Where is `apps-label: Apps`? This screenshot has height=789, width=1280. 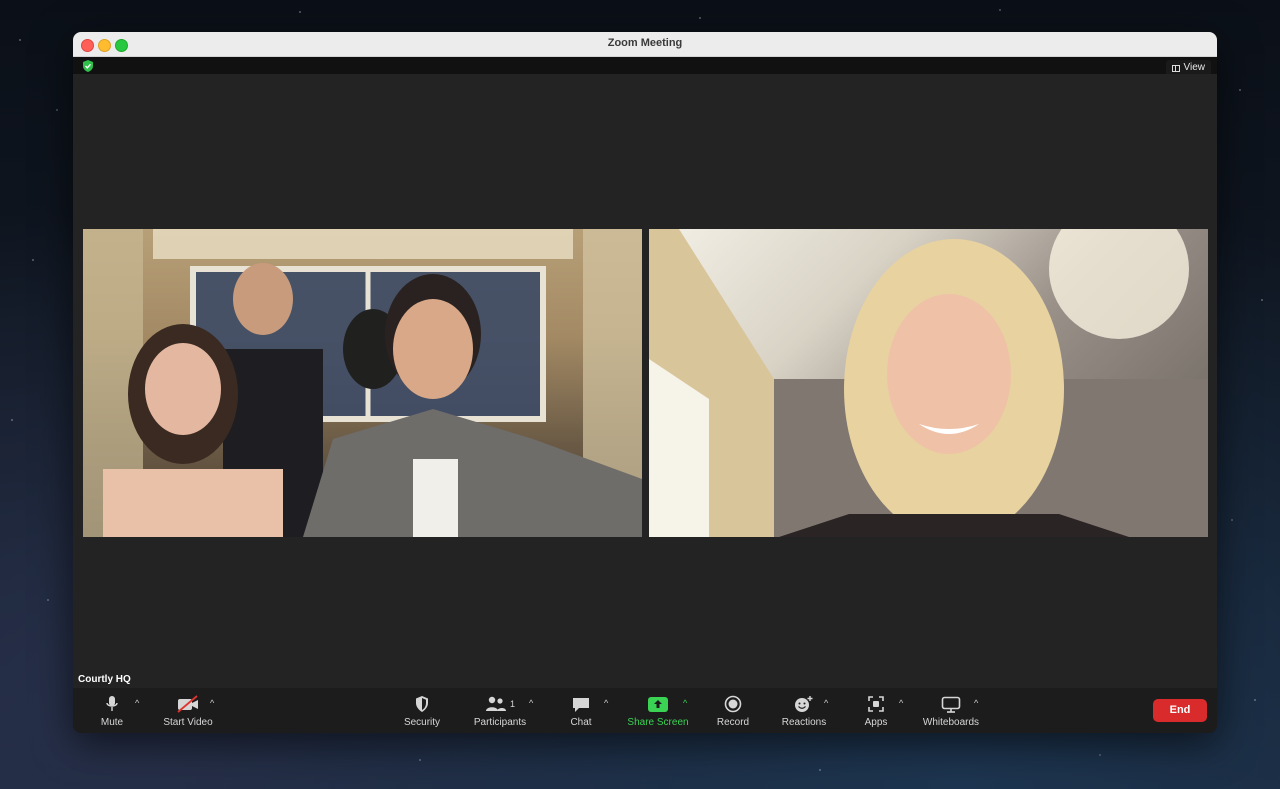
apps-label: Apps is located at coordinates (876, 722).